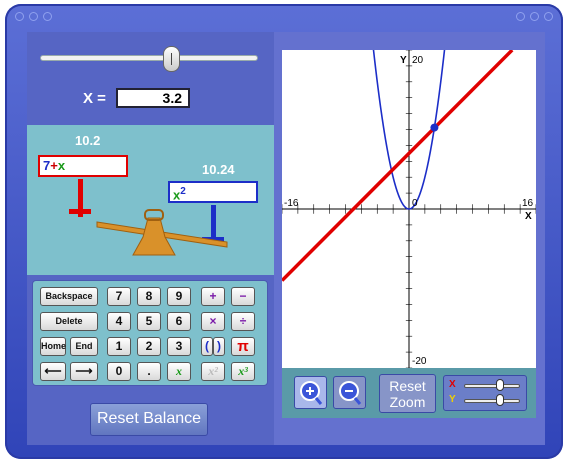 Image resolution: width=570 pixels, height=466 pixels. Describe the element at coordinates (434, 127) in the screenshot. I see `intersection-point` at that location.